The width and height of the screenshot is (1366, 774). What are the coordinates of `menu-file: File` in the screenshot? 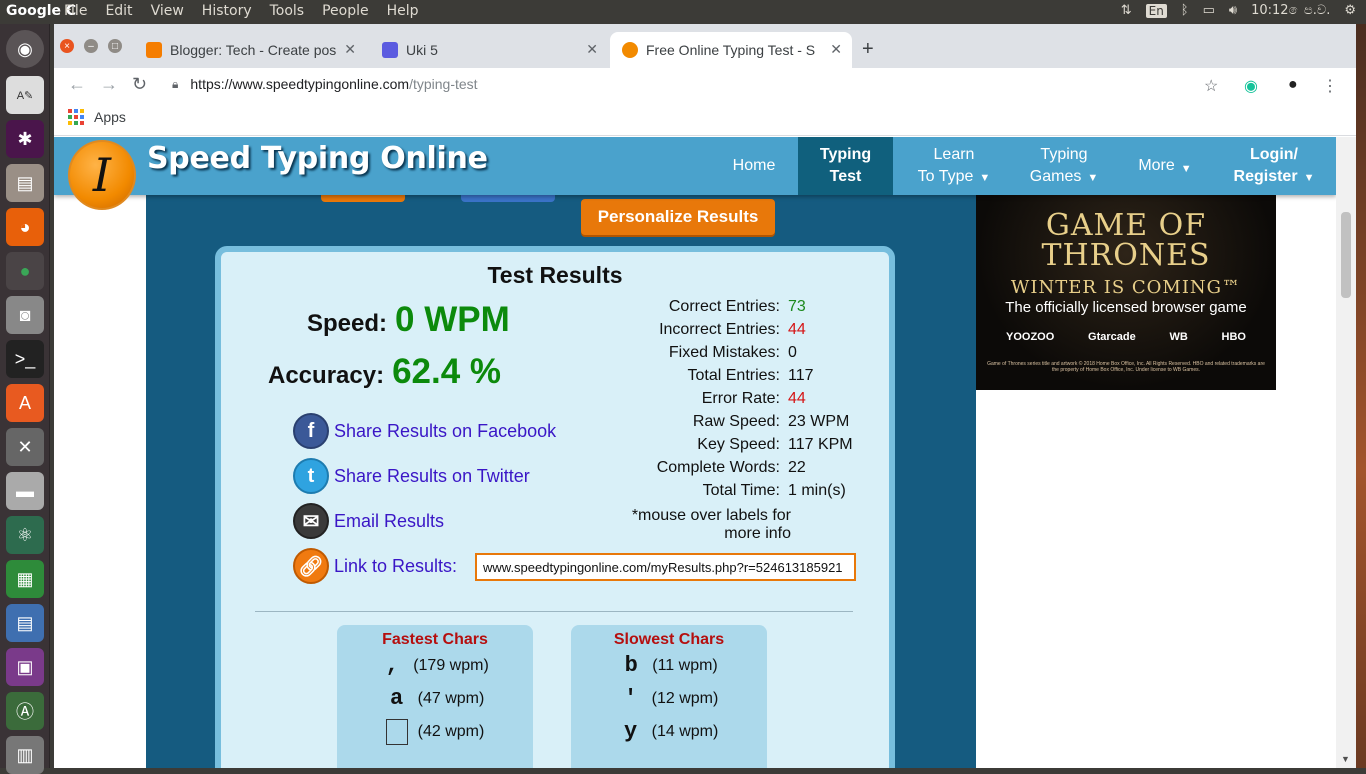 It's located at (75, 11).